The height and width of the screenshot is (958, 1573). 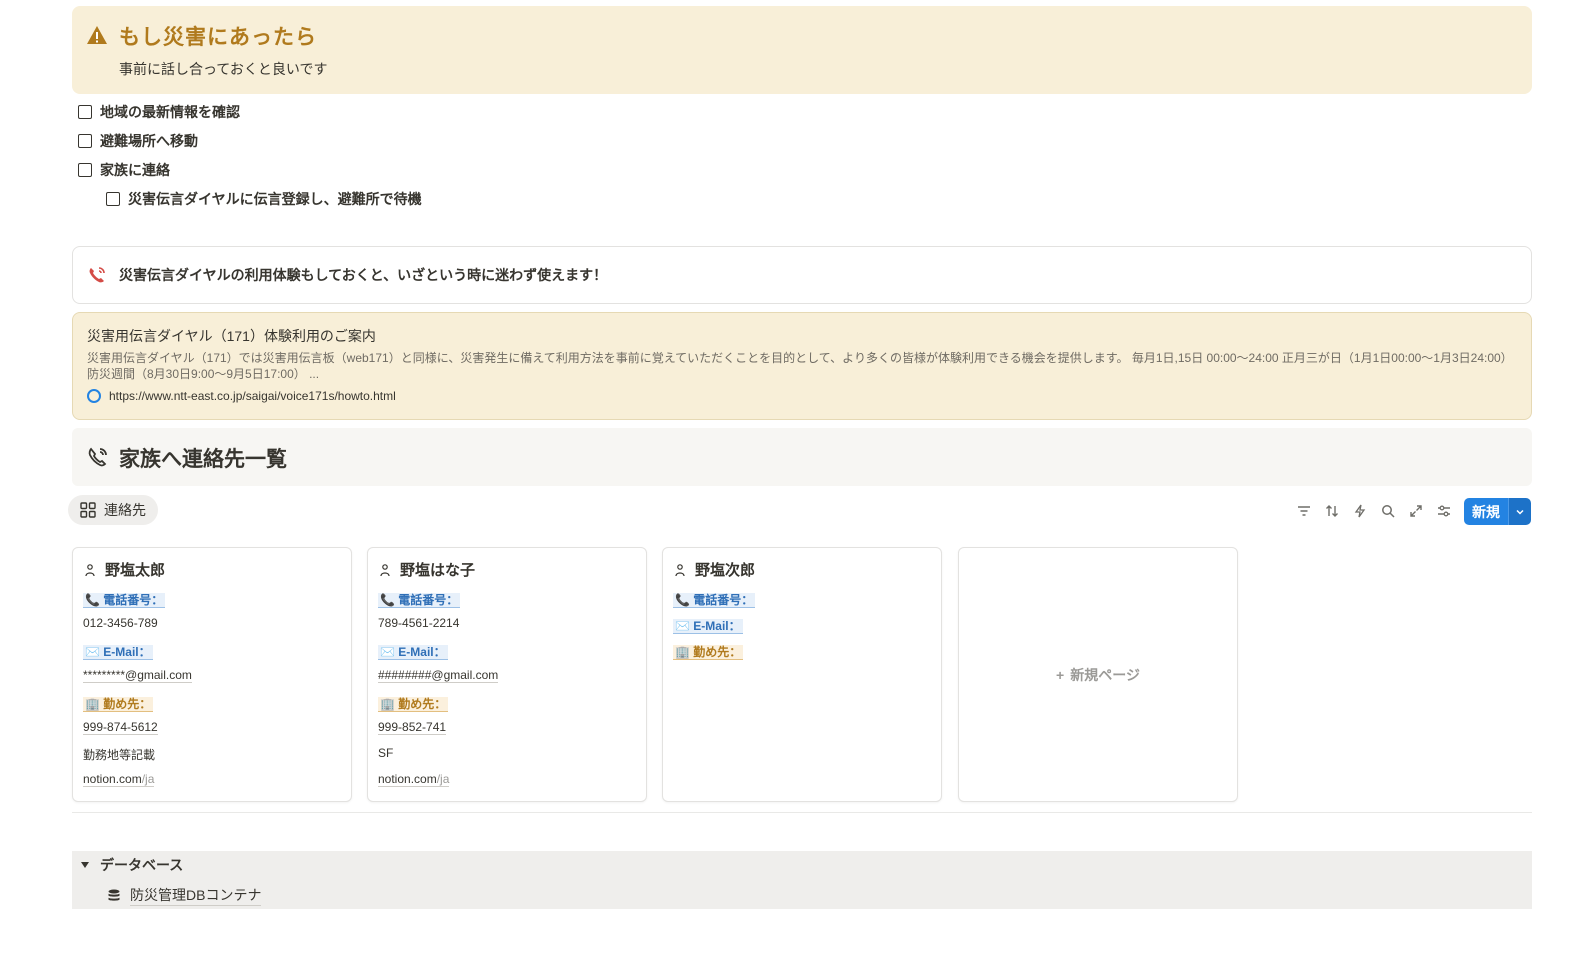 I want to click on todo-item: 地域の最新情報を確認, so click(x=159, y=112).